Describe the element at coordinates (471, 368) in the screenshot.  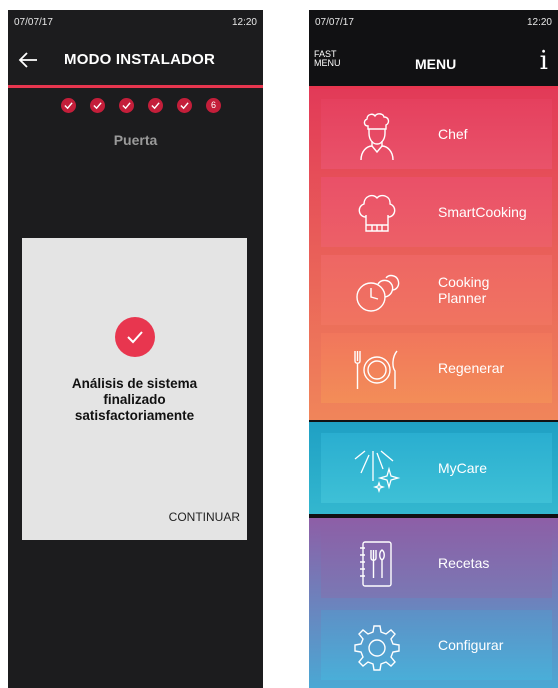
I see `menu-item-label: Regenerar` at that location.